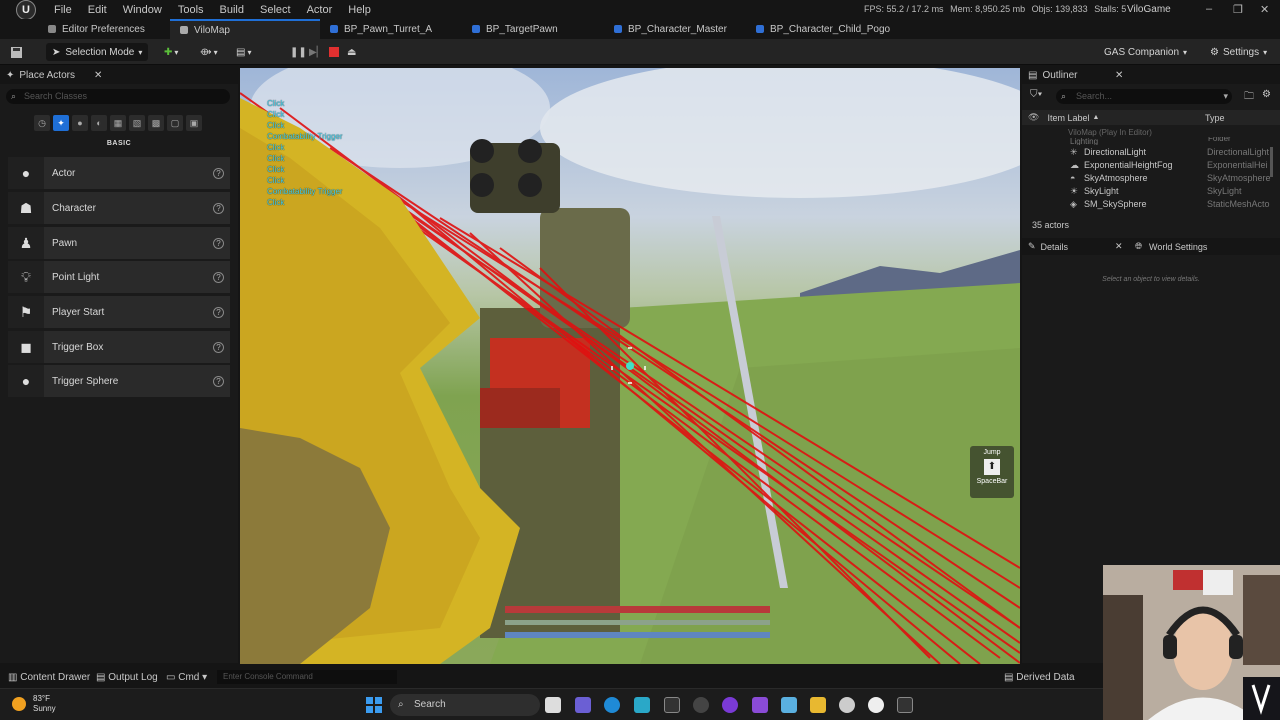 The width and height of the screenshot is (1280, 720). Describe the element at coordinates (137, 123) in the screenshot. I see `volumes-icon: ▧` at that location.